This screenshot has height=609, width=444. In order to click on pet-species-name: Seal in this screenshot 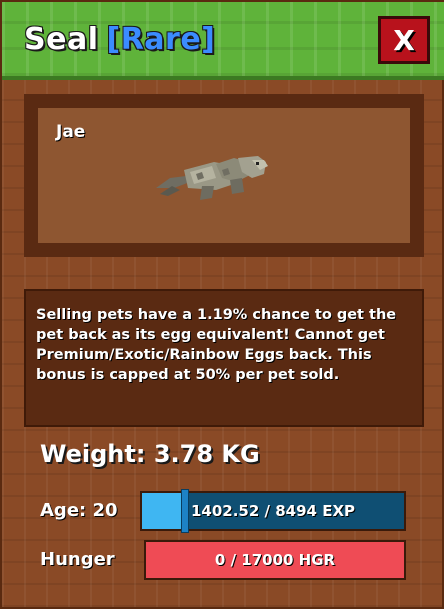, I will do `click(61, 39)`.